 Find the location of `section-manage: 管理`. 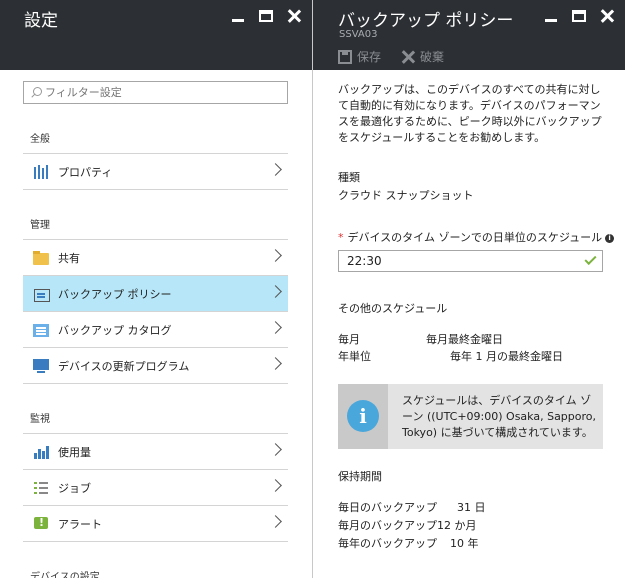

section-manage: 管理 is located at coordinates (40, 225).